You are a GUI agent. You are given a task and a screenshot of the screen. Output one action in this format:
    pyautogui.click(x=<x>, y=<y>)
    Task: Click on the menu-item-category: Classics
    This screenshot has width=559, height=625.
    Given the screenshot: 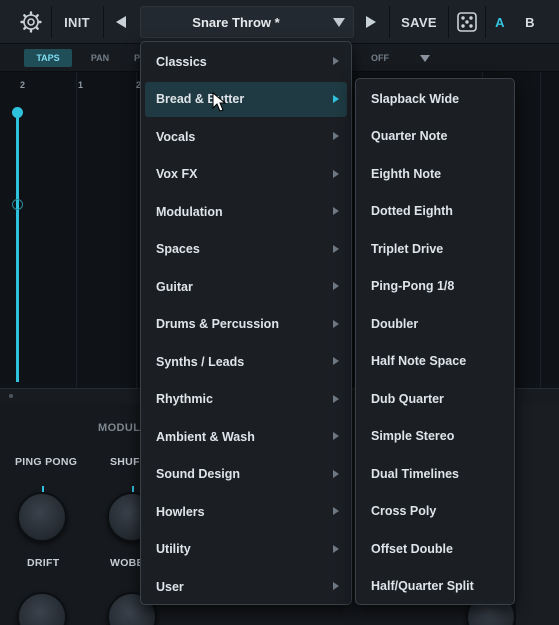 What is the action you would take?
    pyautogui.click(x=246, y=61)
    